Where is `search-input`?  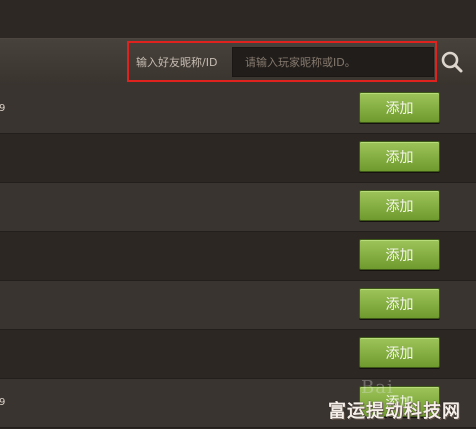
search-input is located at coordinates (333, 62).